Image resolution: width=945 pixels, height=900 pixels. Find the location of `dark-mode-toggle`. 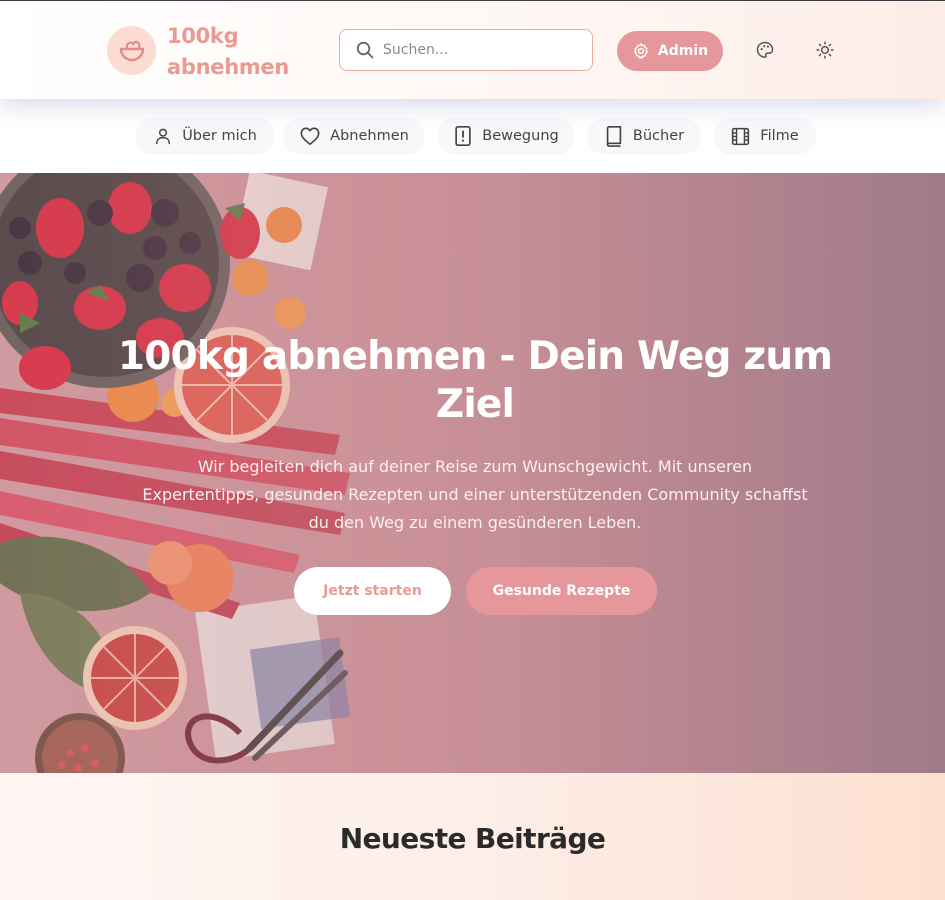

dark-mode-toggle is located at coordinates (825, 50).